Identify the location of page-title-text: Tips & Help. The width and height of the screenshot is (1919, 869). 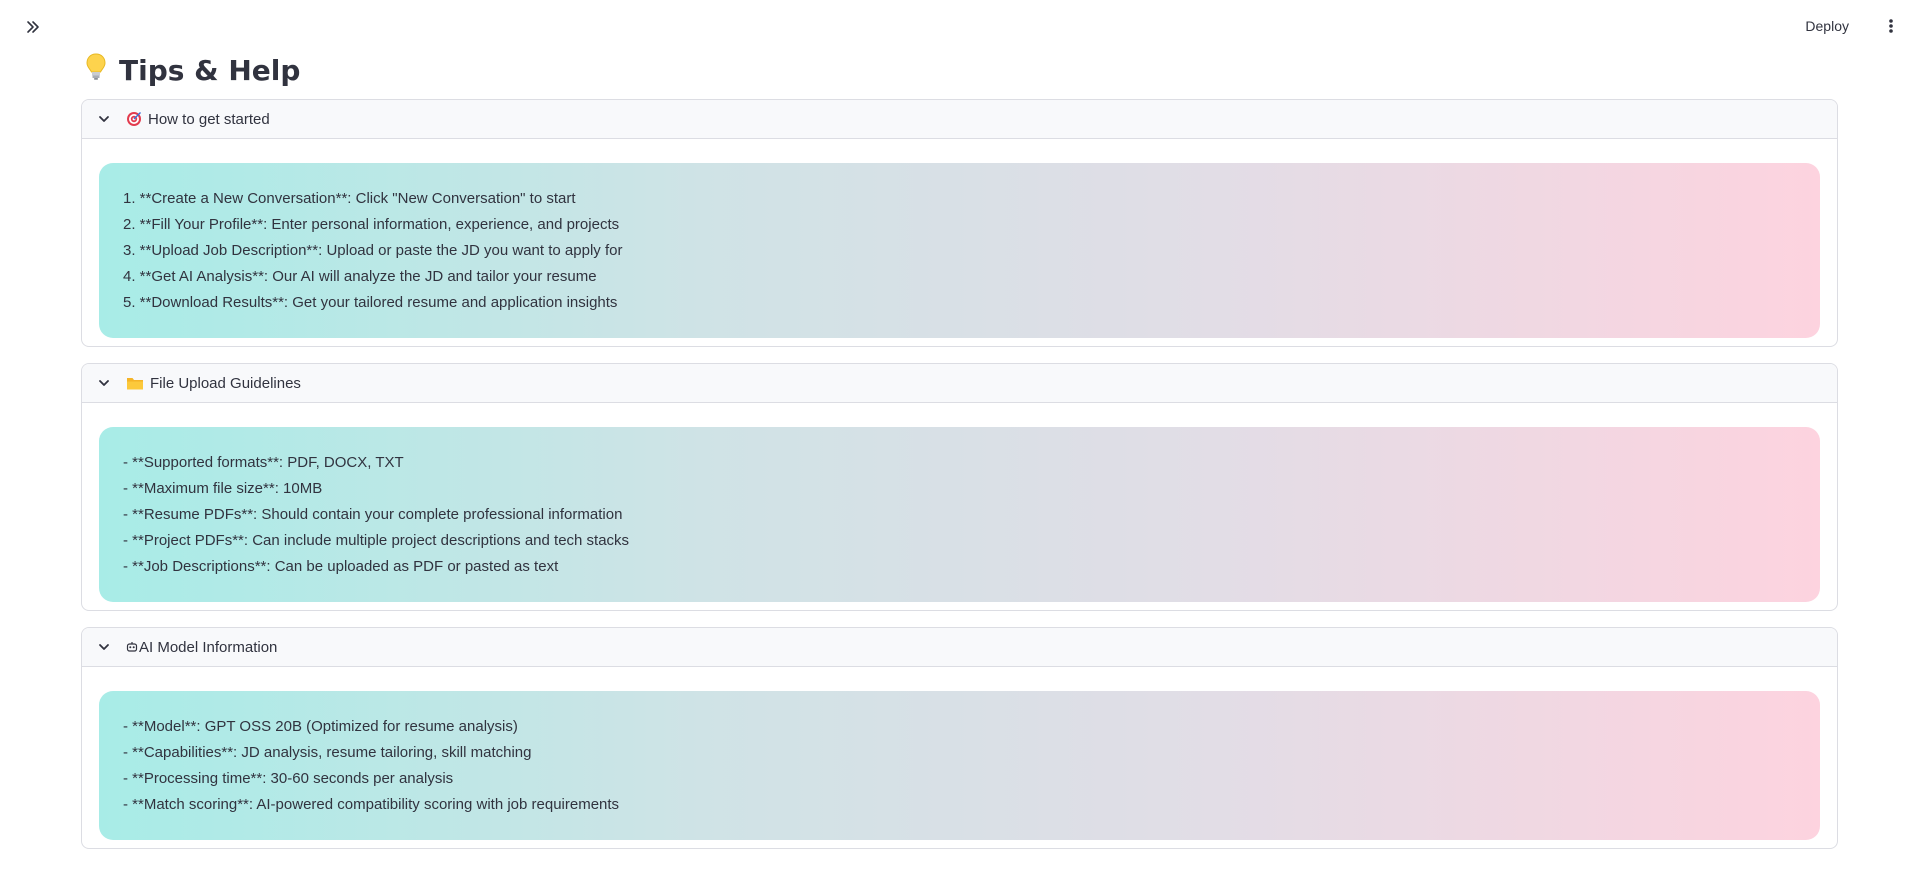
(210, 70).